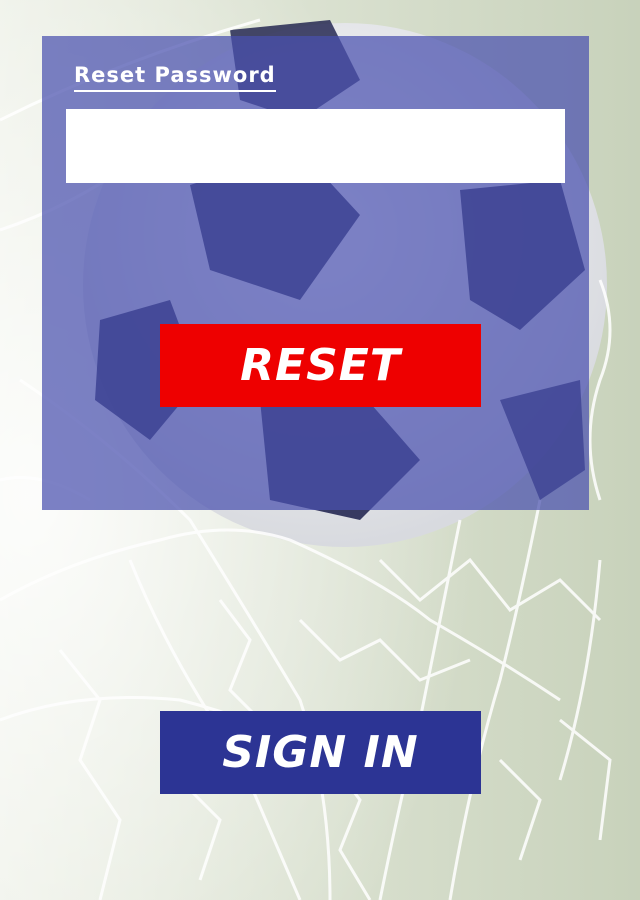 The width and height of the screenshot is (640, 900). I want to click on sign-in-button-label: SIGN IN, so click(320, 752).